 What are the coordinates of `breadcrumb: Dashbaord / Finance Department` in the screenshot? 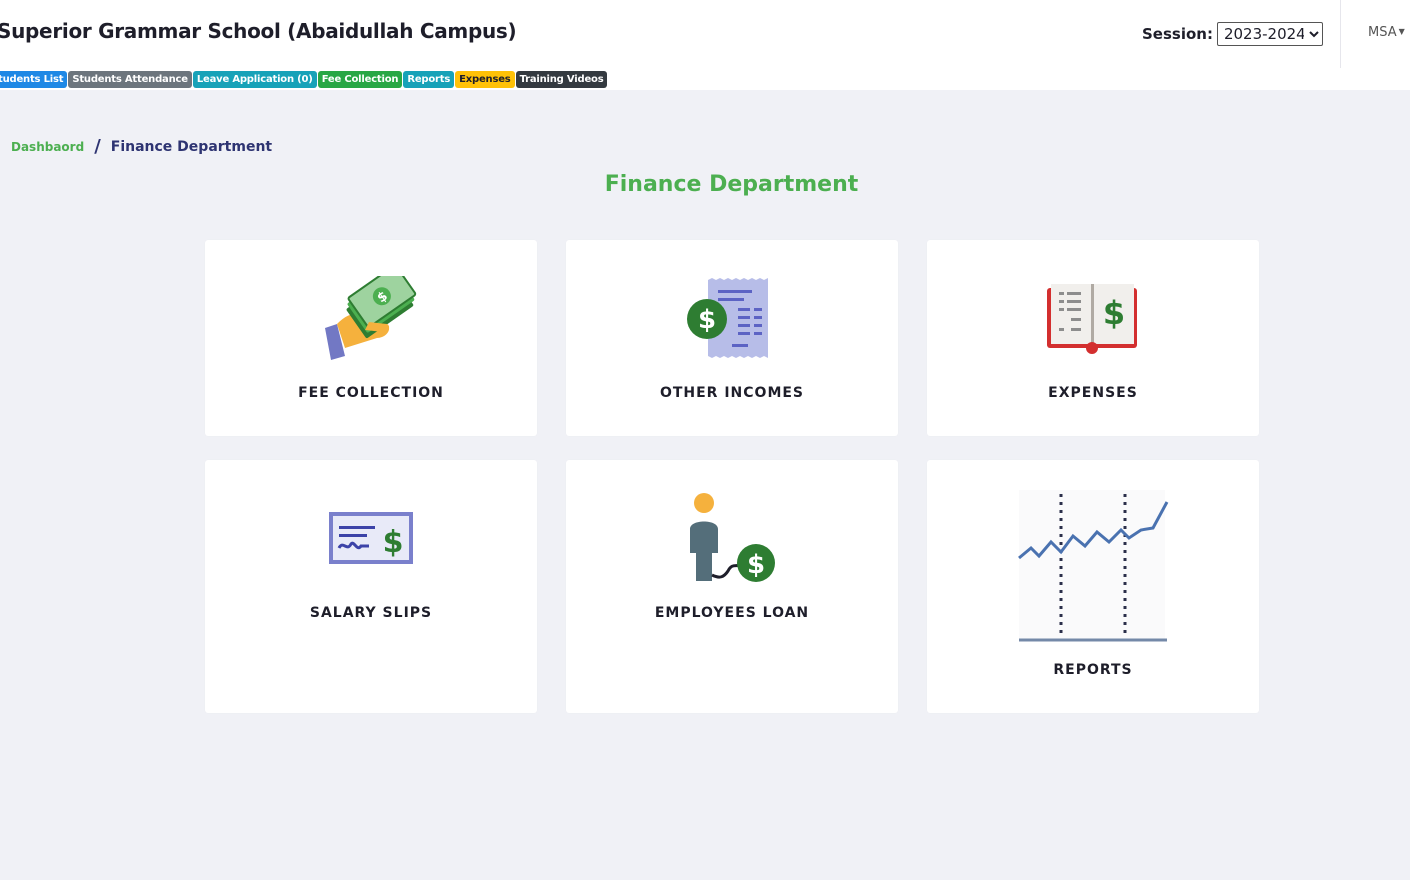 It's located at (141, 146).